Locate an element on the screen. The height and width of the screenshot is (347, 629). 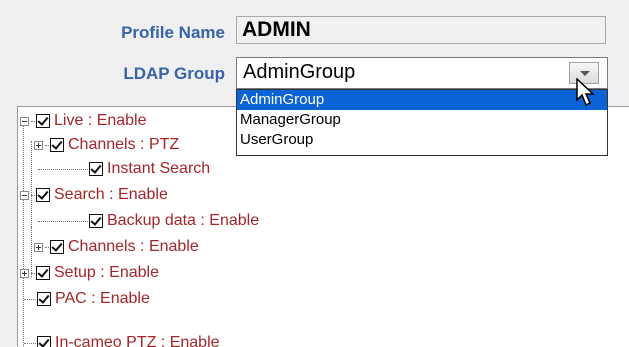
tree-node-label: Channels : PTZ is located at coordinates (124, 144).